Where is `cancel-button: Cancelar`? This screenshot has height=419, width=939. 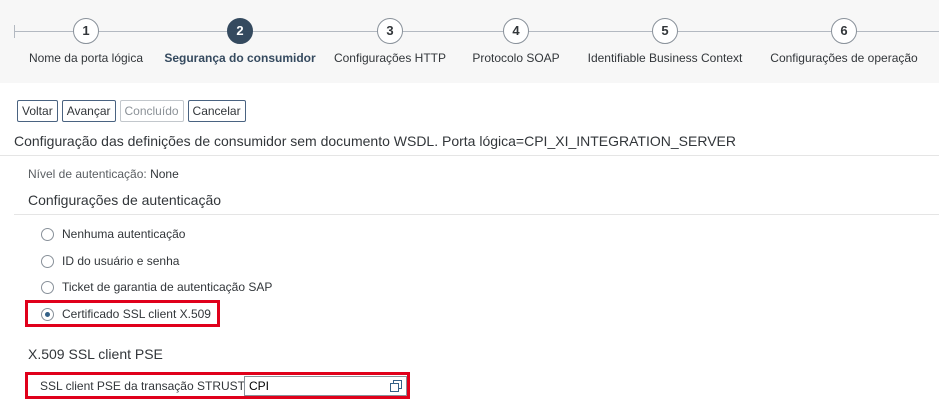 cancel-button: Cancelar is located at coordinates (216, 111).